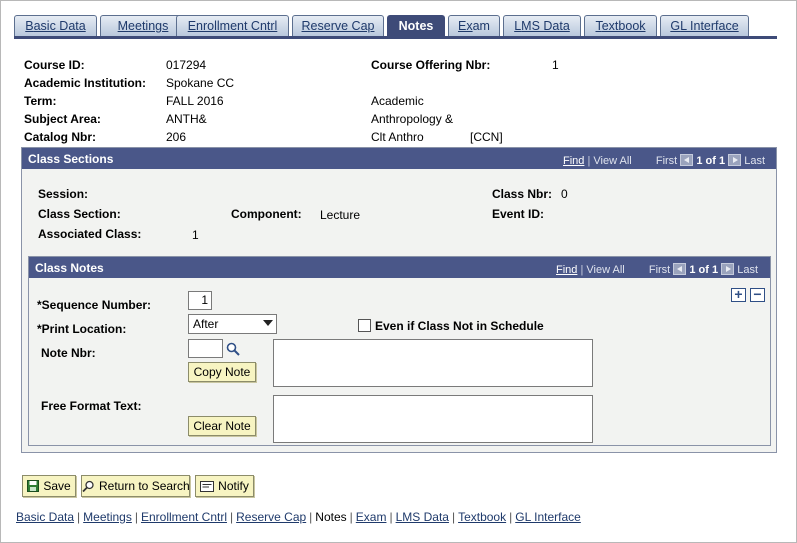 The height and width of the screenshot is (543, 797). I want to click on tab-exam: Exam, so click(474, 25).